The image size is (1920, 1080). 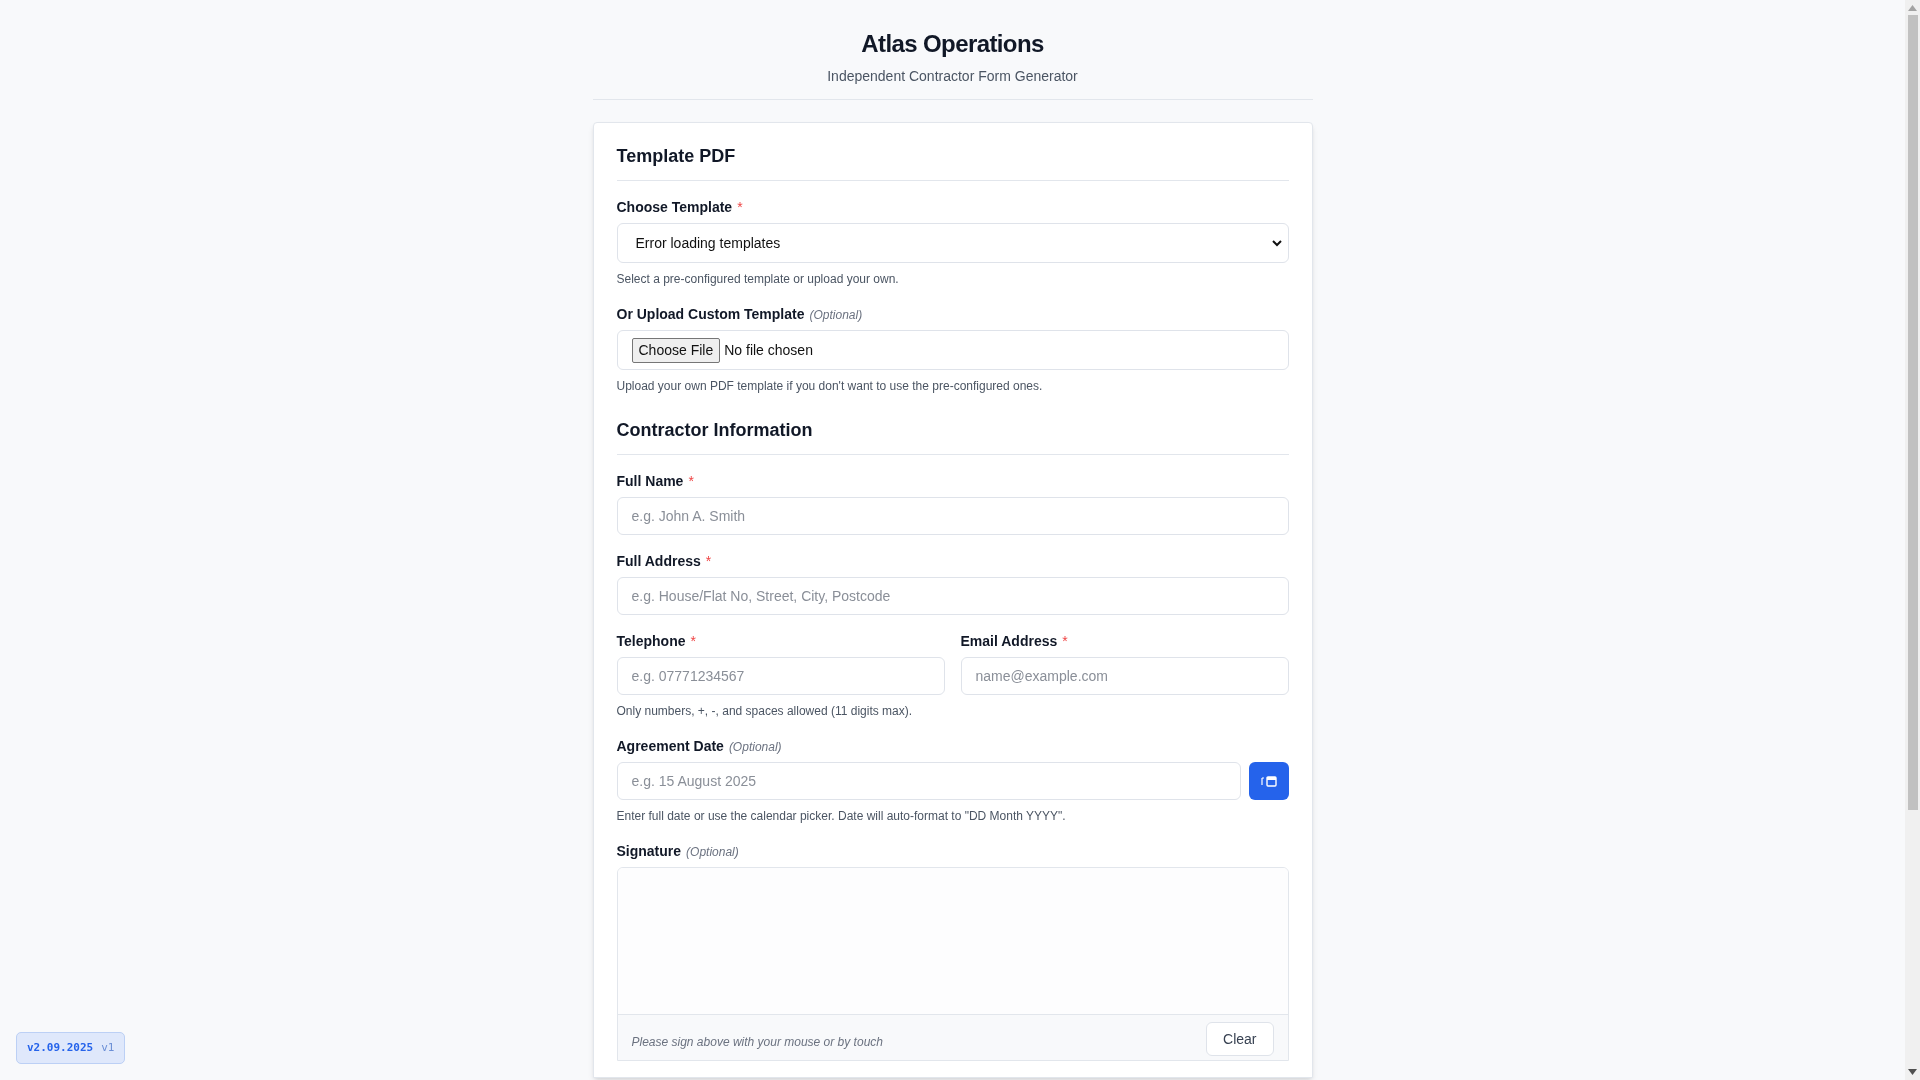 I want to click on signature-hint: Please sign above with your mouse or by touch, so click(x=757, y=1042).